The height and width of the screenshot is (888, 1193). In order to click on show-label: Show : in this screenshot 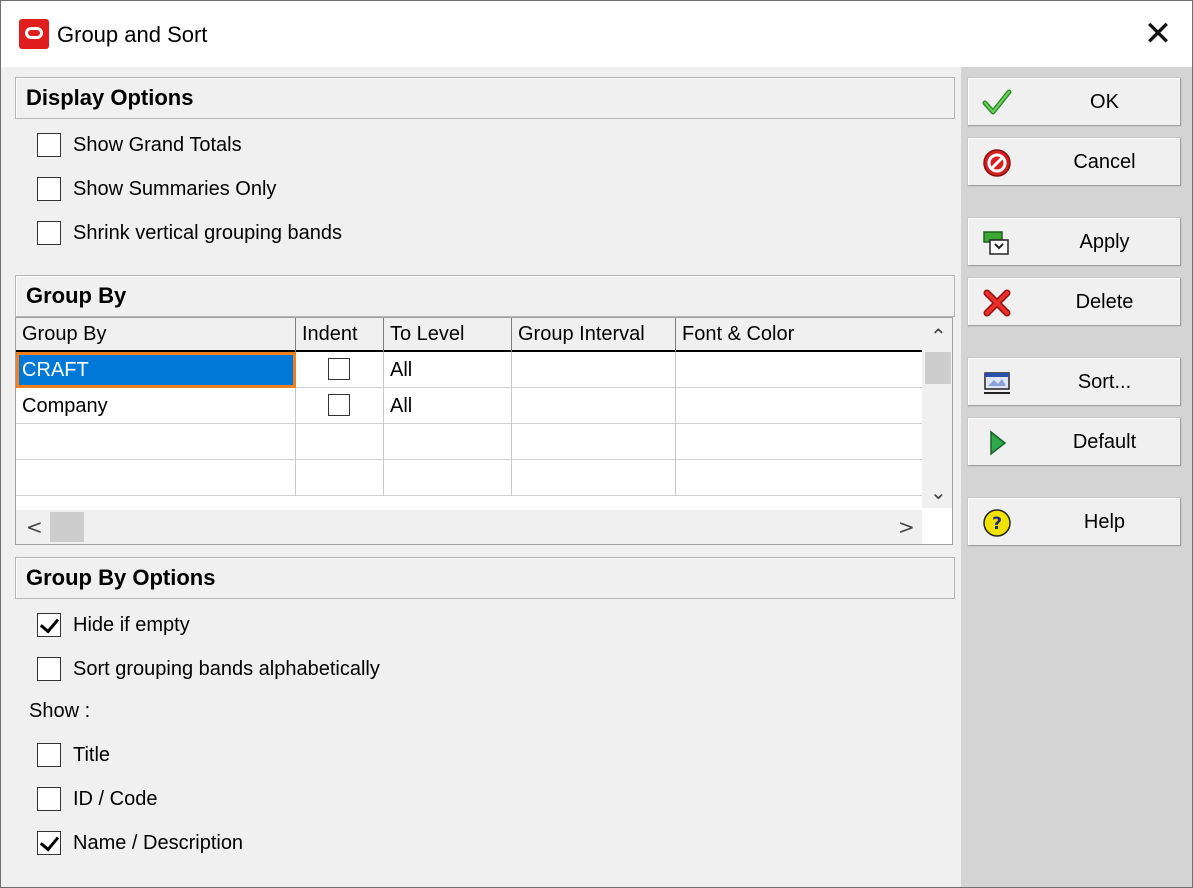, I will do `click(60, 711)`.